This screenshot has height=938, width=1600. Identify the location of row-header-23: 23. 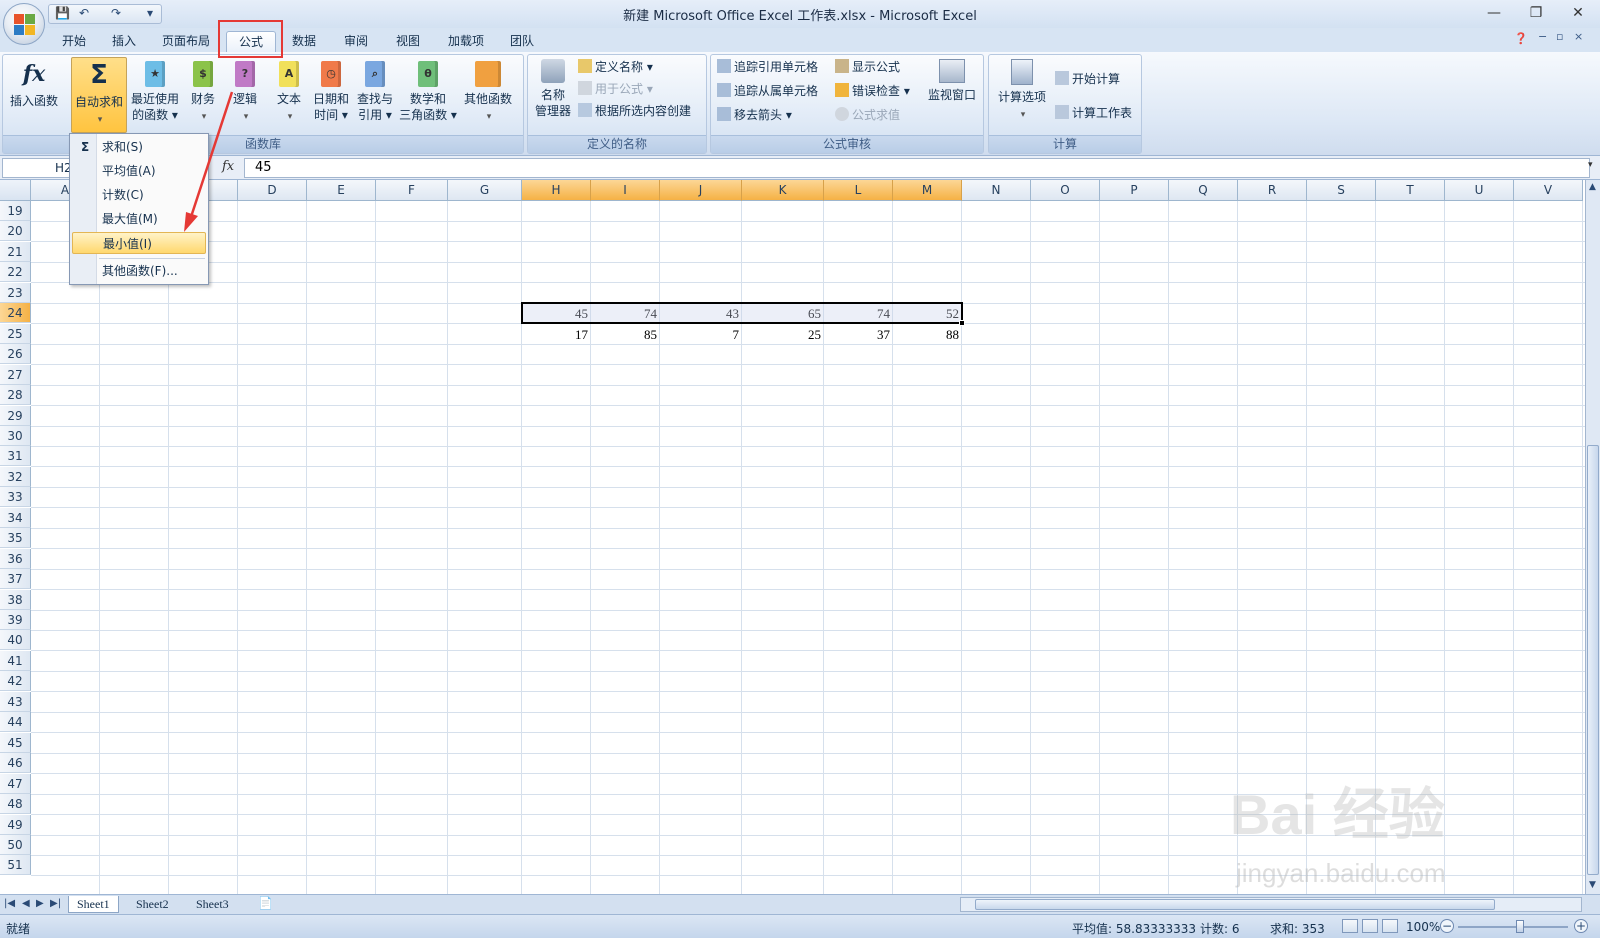
(15, 292).